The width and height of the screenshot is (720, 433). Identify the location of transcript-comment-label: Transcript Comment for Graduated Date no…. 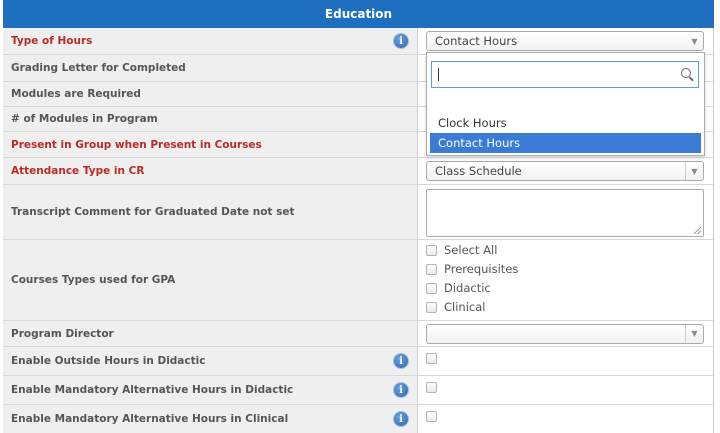
(153, 212).